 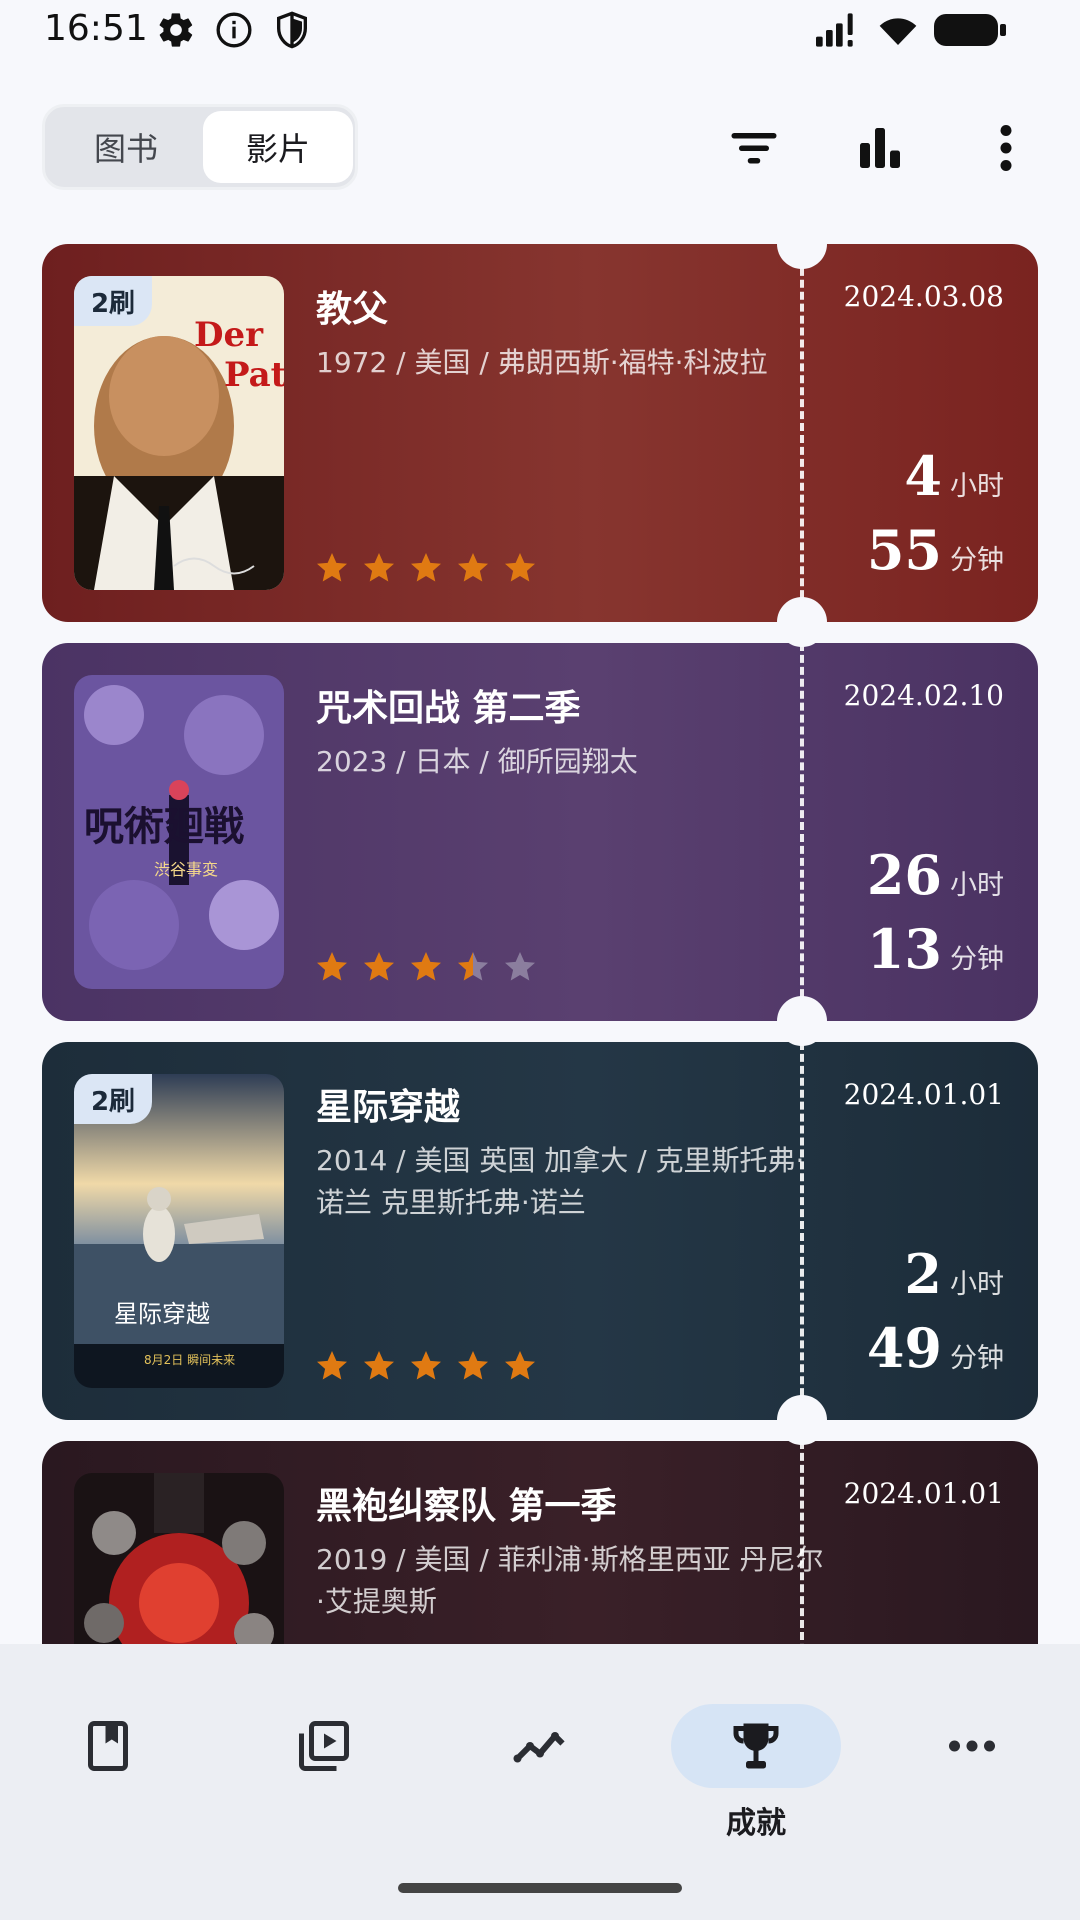 What do you see at coordinates (540, 32) in the screenshot?
I see `status-bar: 16:51` at bounding box center [540, 32].